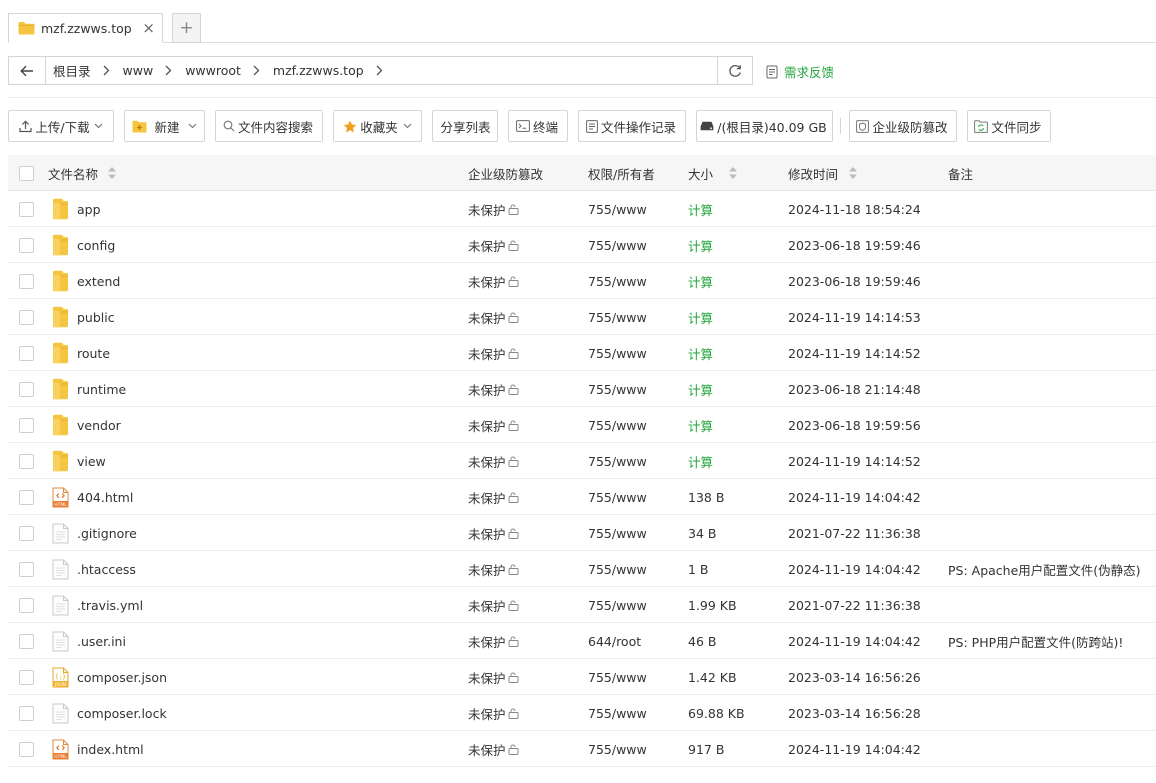 Image resolution: width=1156 pixels, height=783 pixels. What do you see at coordinates (734, 70) in the screenshot?
I see `refresh-button` at bounding box center [734, 70].